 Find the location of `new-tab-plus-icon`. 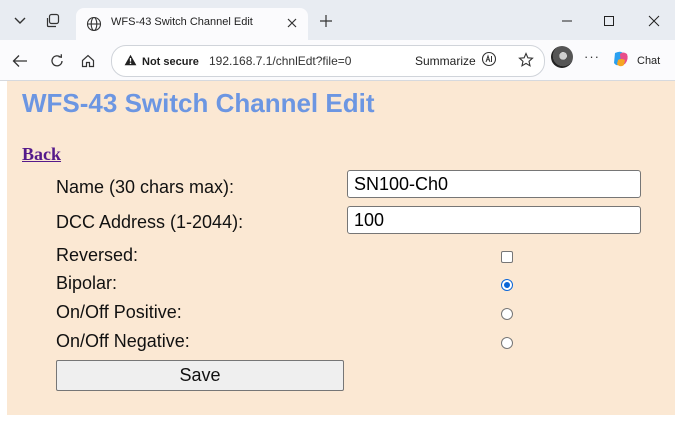

new-tab-plus-icon is located at coordinates (326, 21).